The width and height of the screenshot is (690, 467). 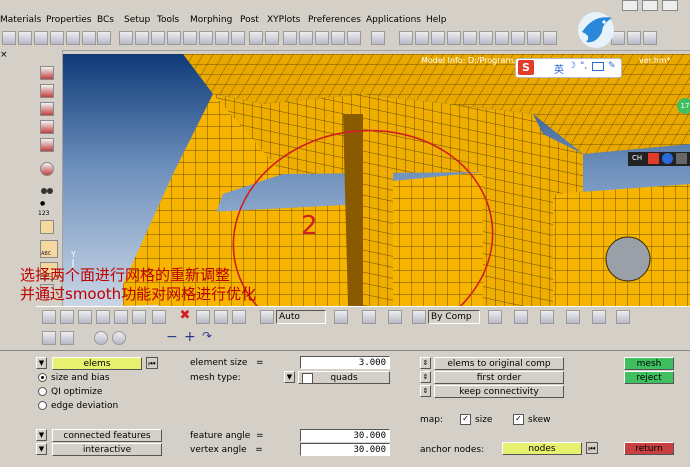 What do you see at coordinates (650, 5) in the screenshot?
I see `restore-icon` at bounding box center [650, 5].